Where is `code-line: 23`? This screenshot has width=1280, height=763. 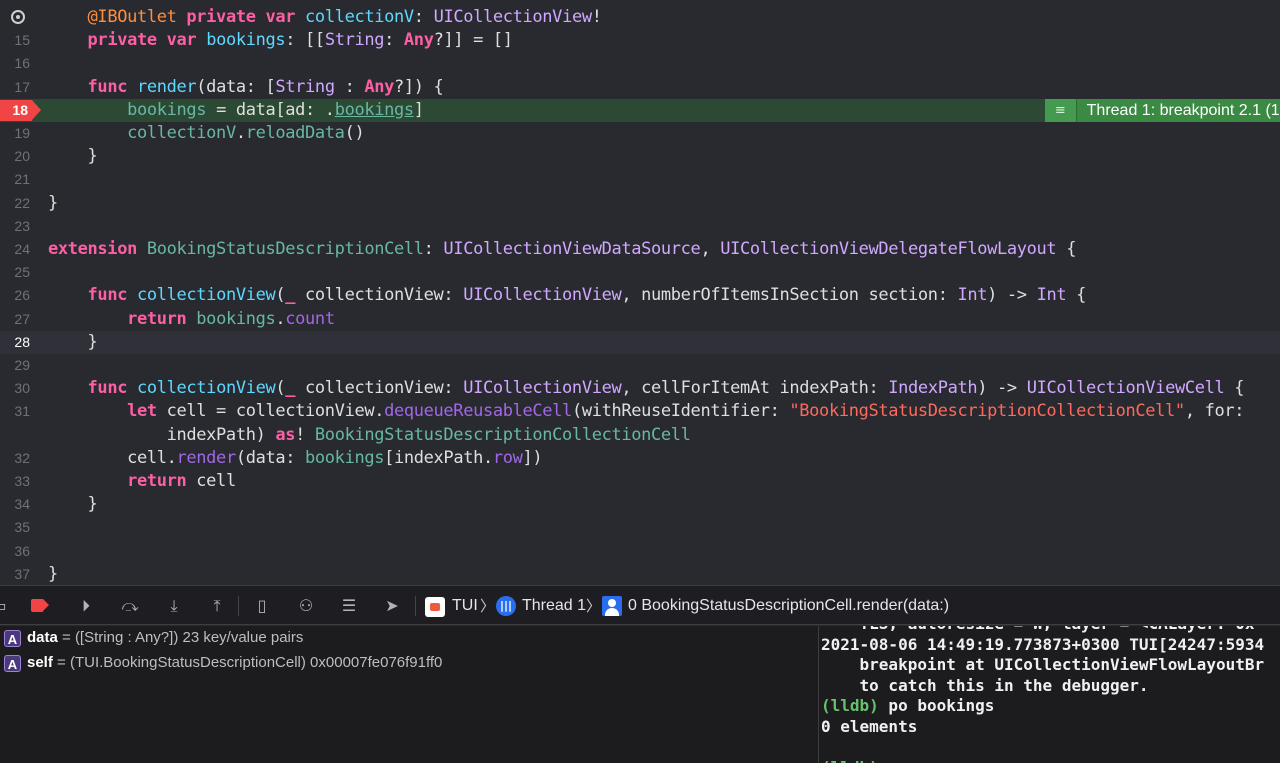 code-line: 23 is located at coordinates (640, 226).